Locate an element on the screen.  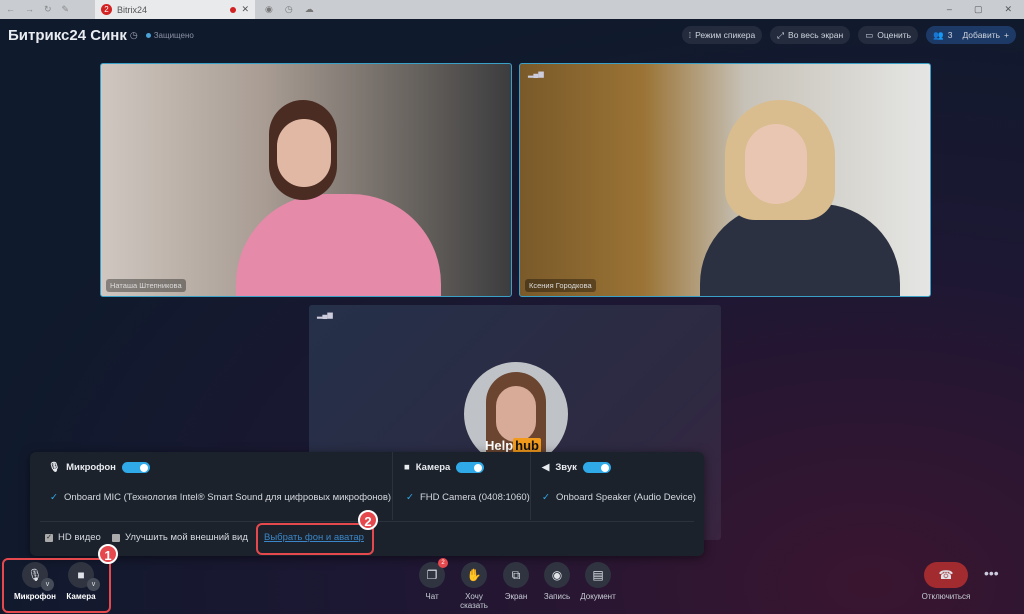
checkbox-checked-icon: ✓ is located at coordinates (49, 537).